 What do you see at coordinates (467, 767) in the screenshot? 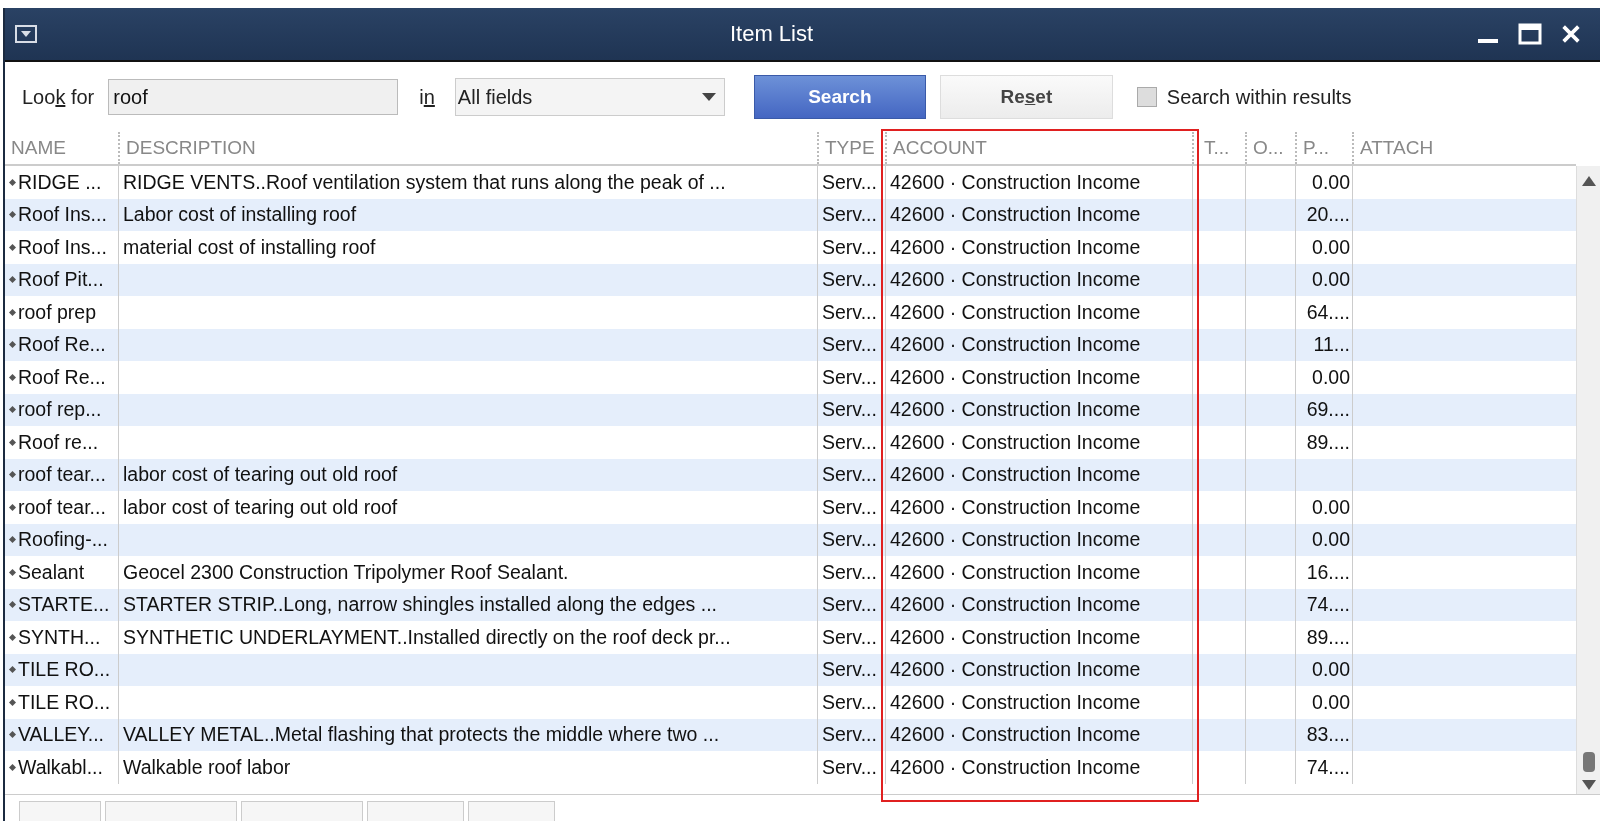
I see `table-cell: Walkable roof labor` at bounding box center [467, 767].